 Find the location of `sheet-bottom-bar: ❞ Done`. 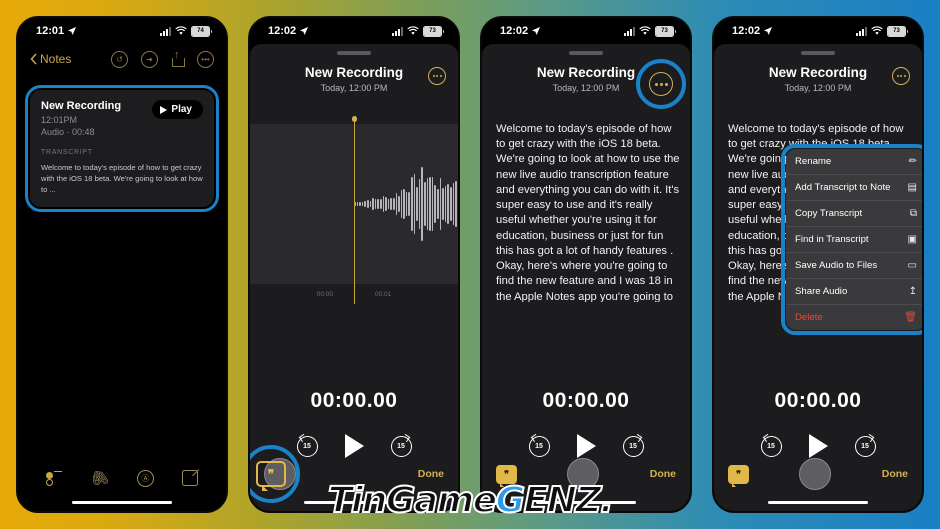

sheet-bottom-bar: ❞ Done is located at coordinates (818, 474).